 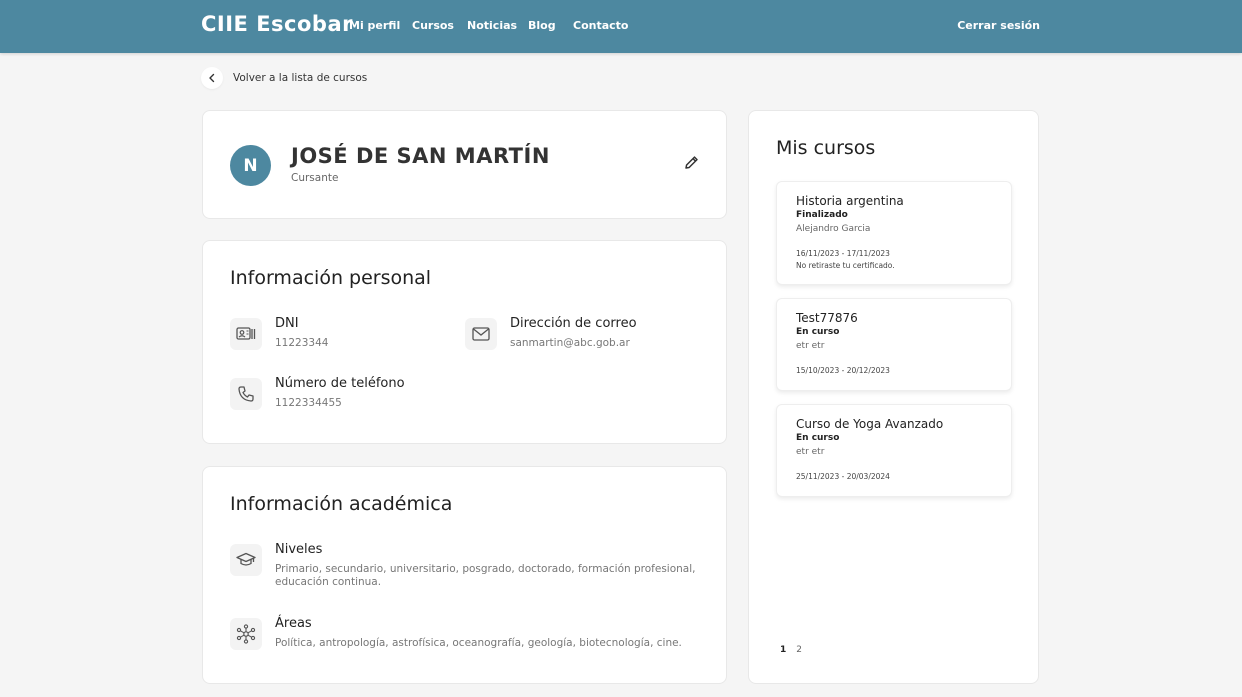 I want to click on course-title: Historia argentina, so click(x=850, y=201).